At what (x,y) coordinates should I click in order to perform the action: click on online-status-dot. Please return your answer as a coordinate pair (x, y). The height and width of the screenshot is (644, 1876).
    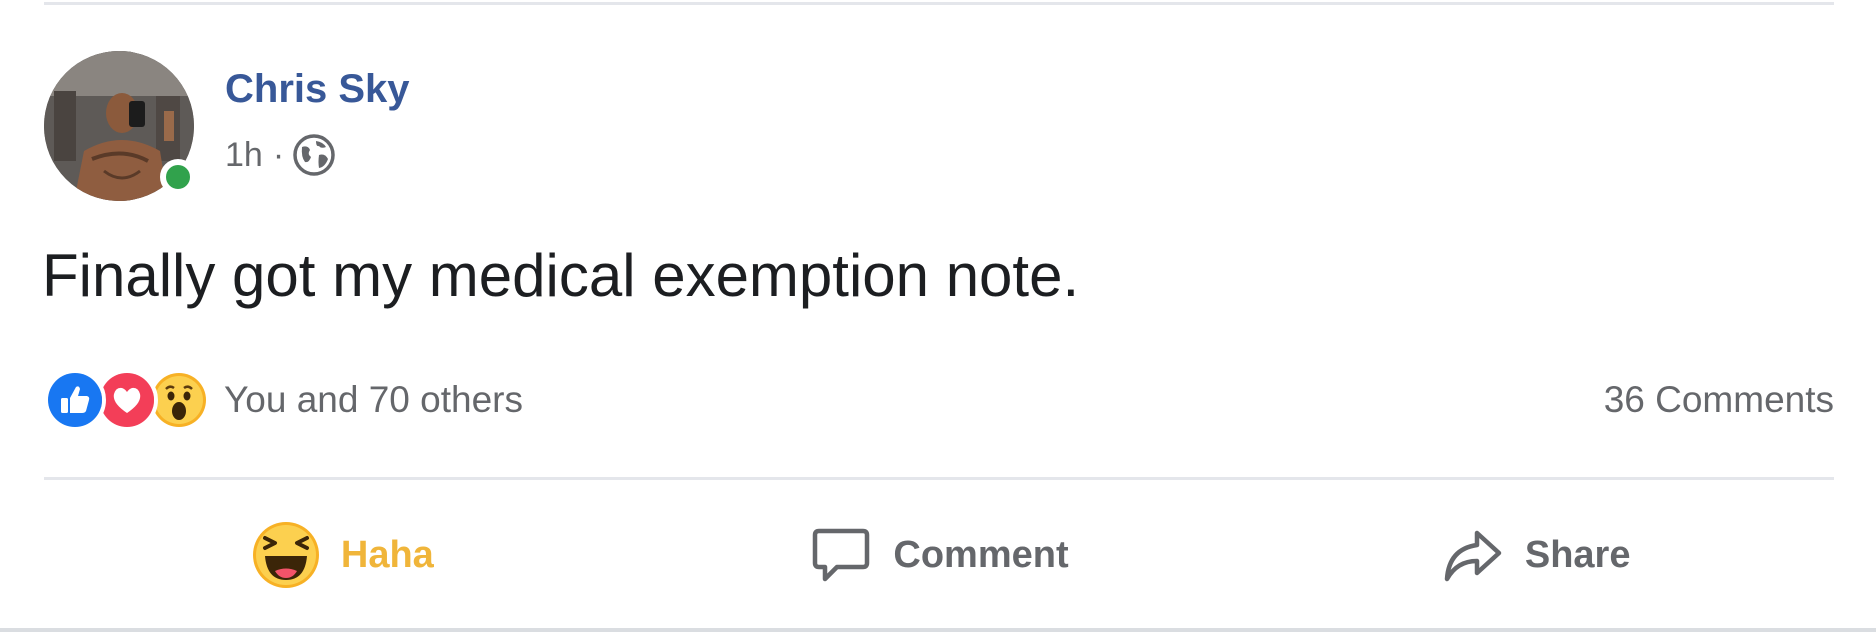
    Looking at the image, I should click on (178, 177).